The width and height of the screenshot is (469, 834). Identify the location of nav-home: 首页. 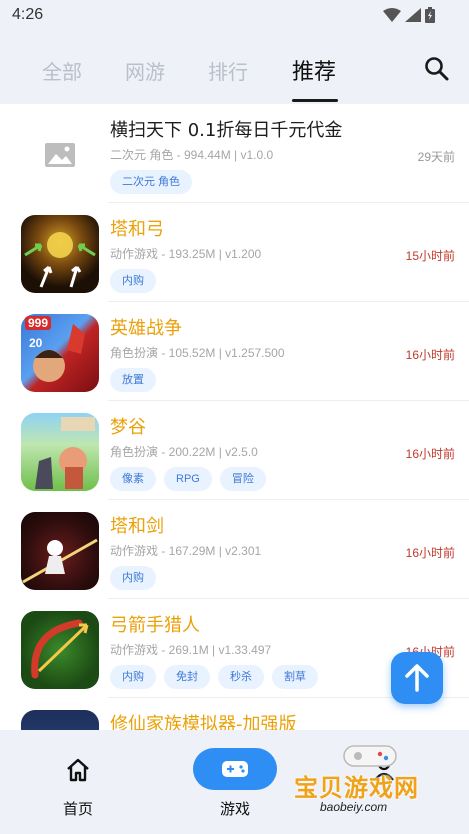
(78, 788).